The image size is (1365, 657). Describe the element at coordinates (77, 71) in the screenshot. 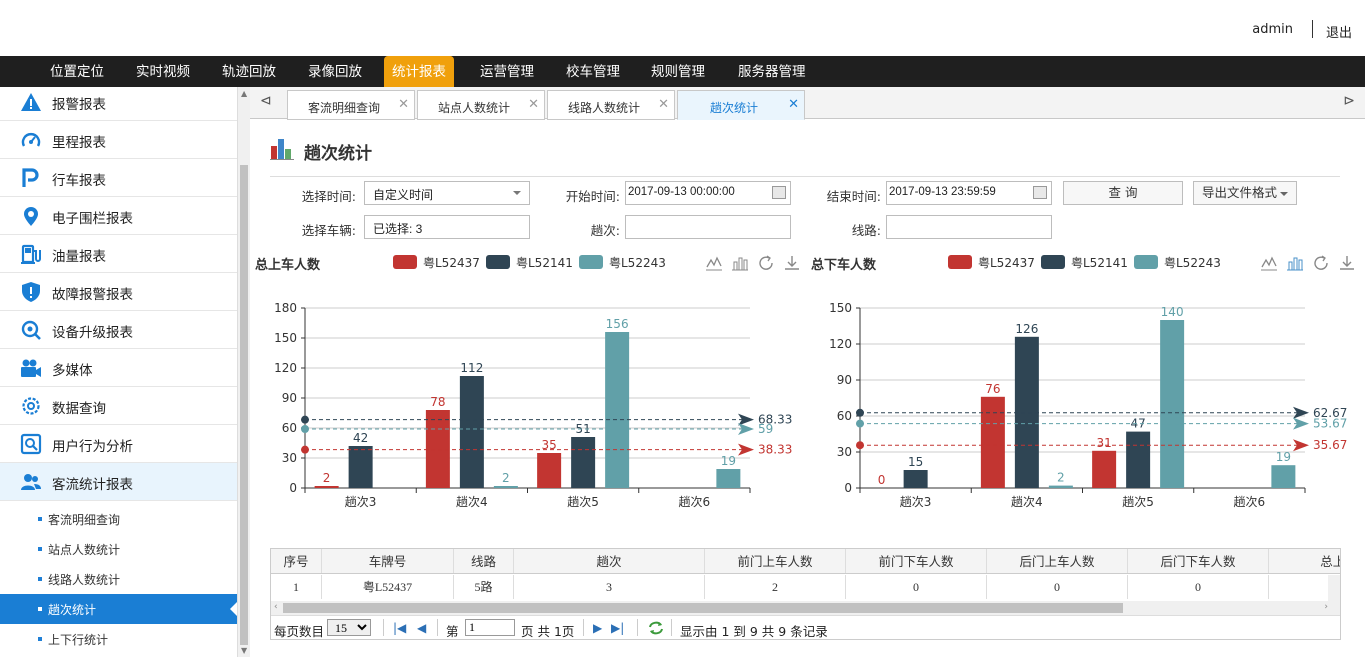

I see `nav-item-location: 位置定位` at that location.